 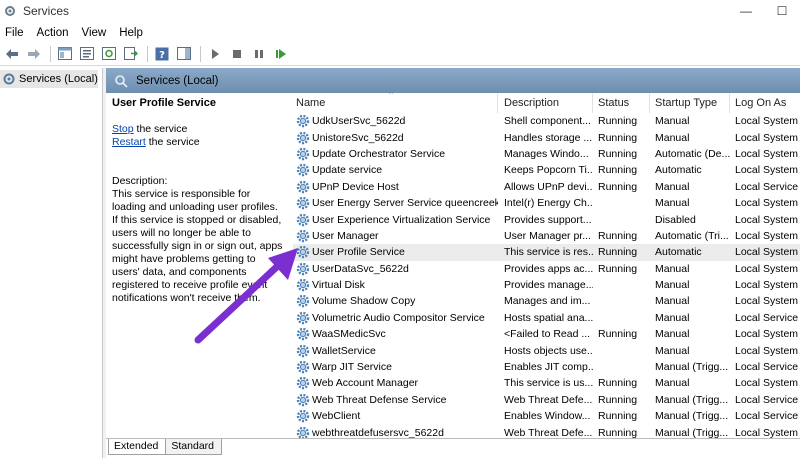 I want to click on menu-action: Action, so click(x=54, y=33).